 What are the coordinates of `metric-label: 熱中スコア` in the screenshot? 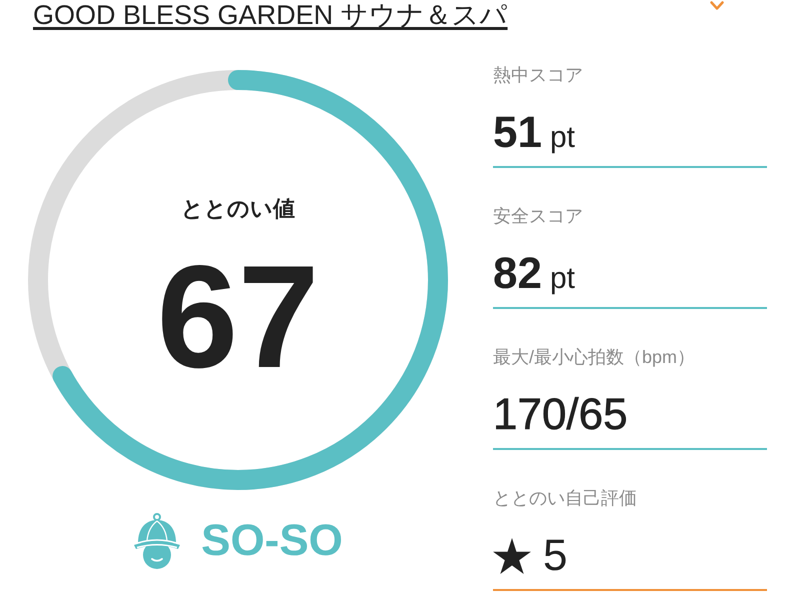 It's located at (538, 75).